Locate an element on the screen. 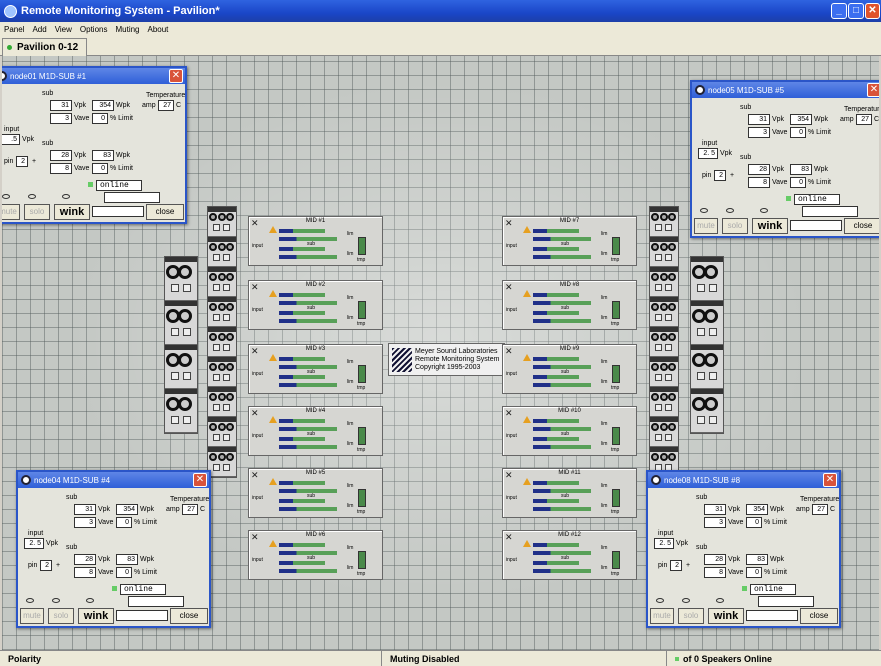  mid-module: ✕ MID #3 input sub lim lim tmp is located at coordinates (315, 369).